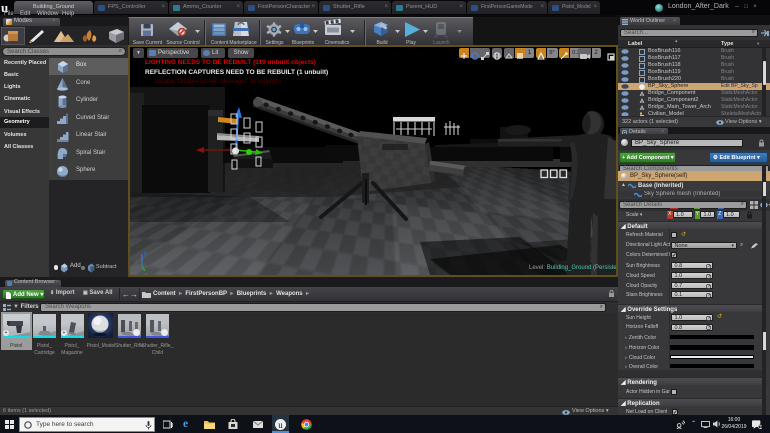  Describe the element at coordinates (146, 273) in the screenshot. I see `svg-text: y` at that location.